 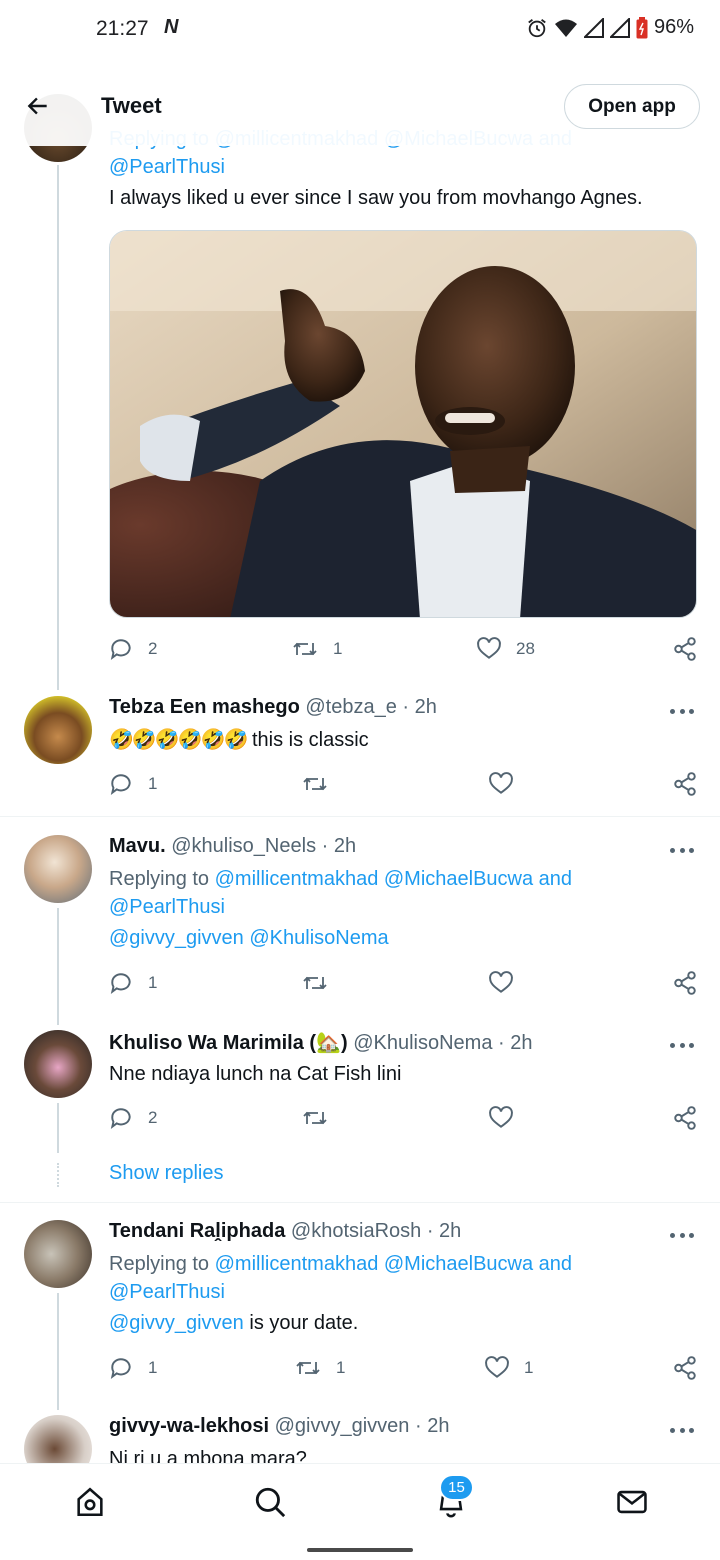 I want to click on tweet-body: @givvy_givven @KhulisoNema, so click(x=249, y=938).